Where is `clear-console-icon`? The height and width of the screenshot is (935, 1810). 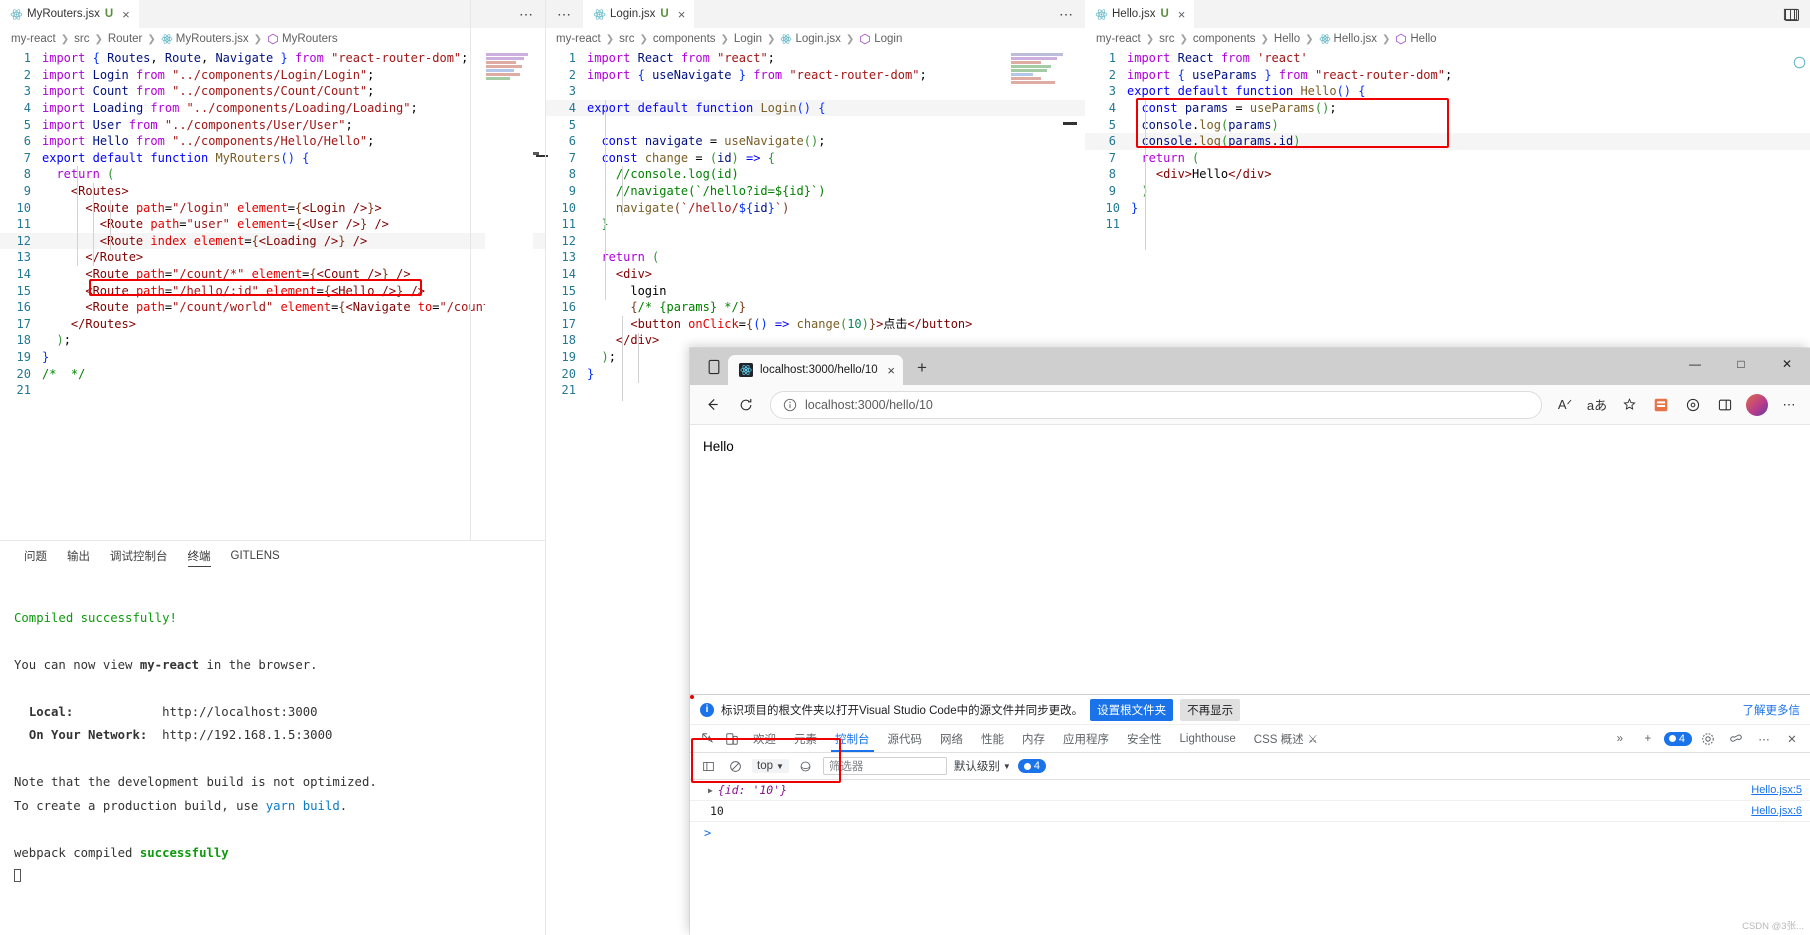
clear-console-icon is located at coordinates (735, 766).